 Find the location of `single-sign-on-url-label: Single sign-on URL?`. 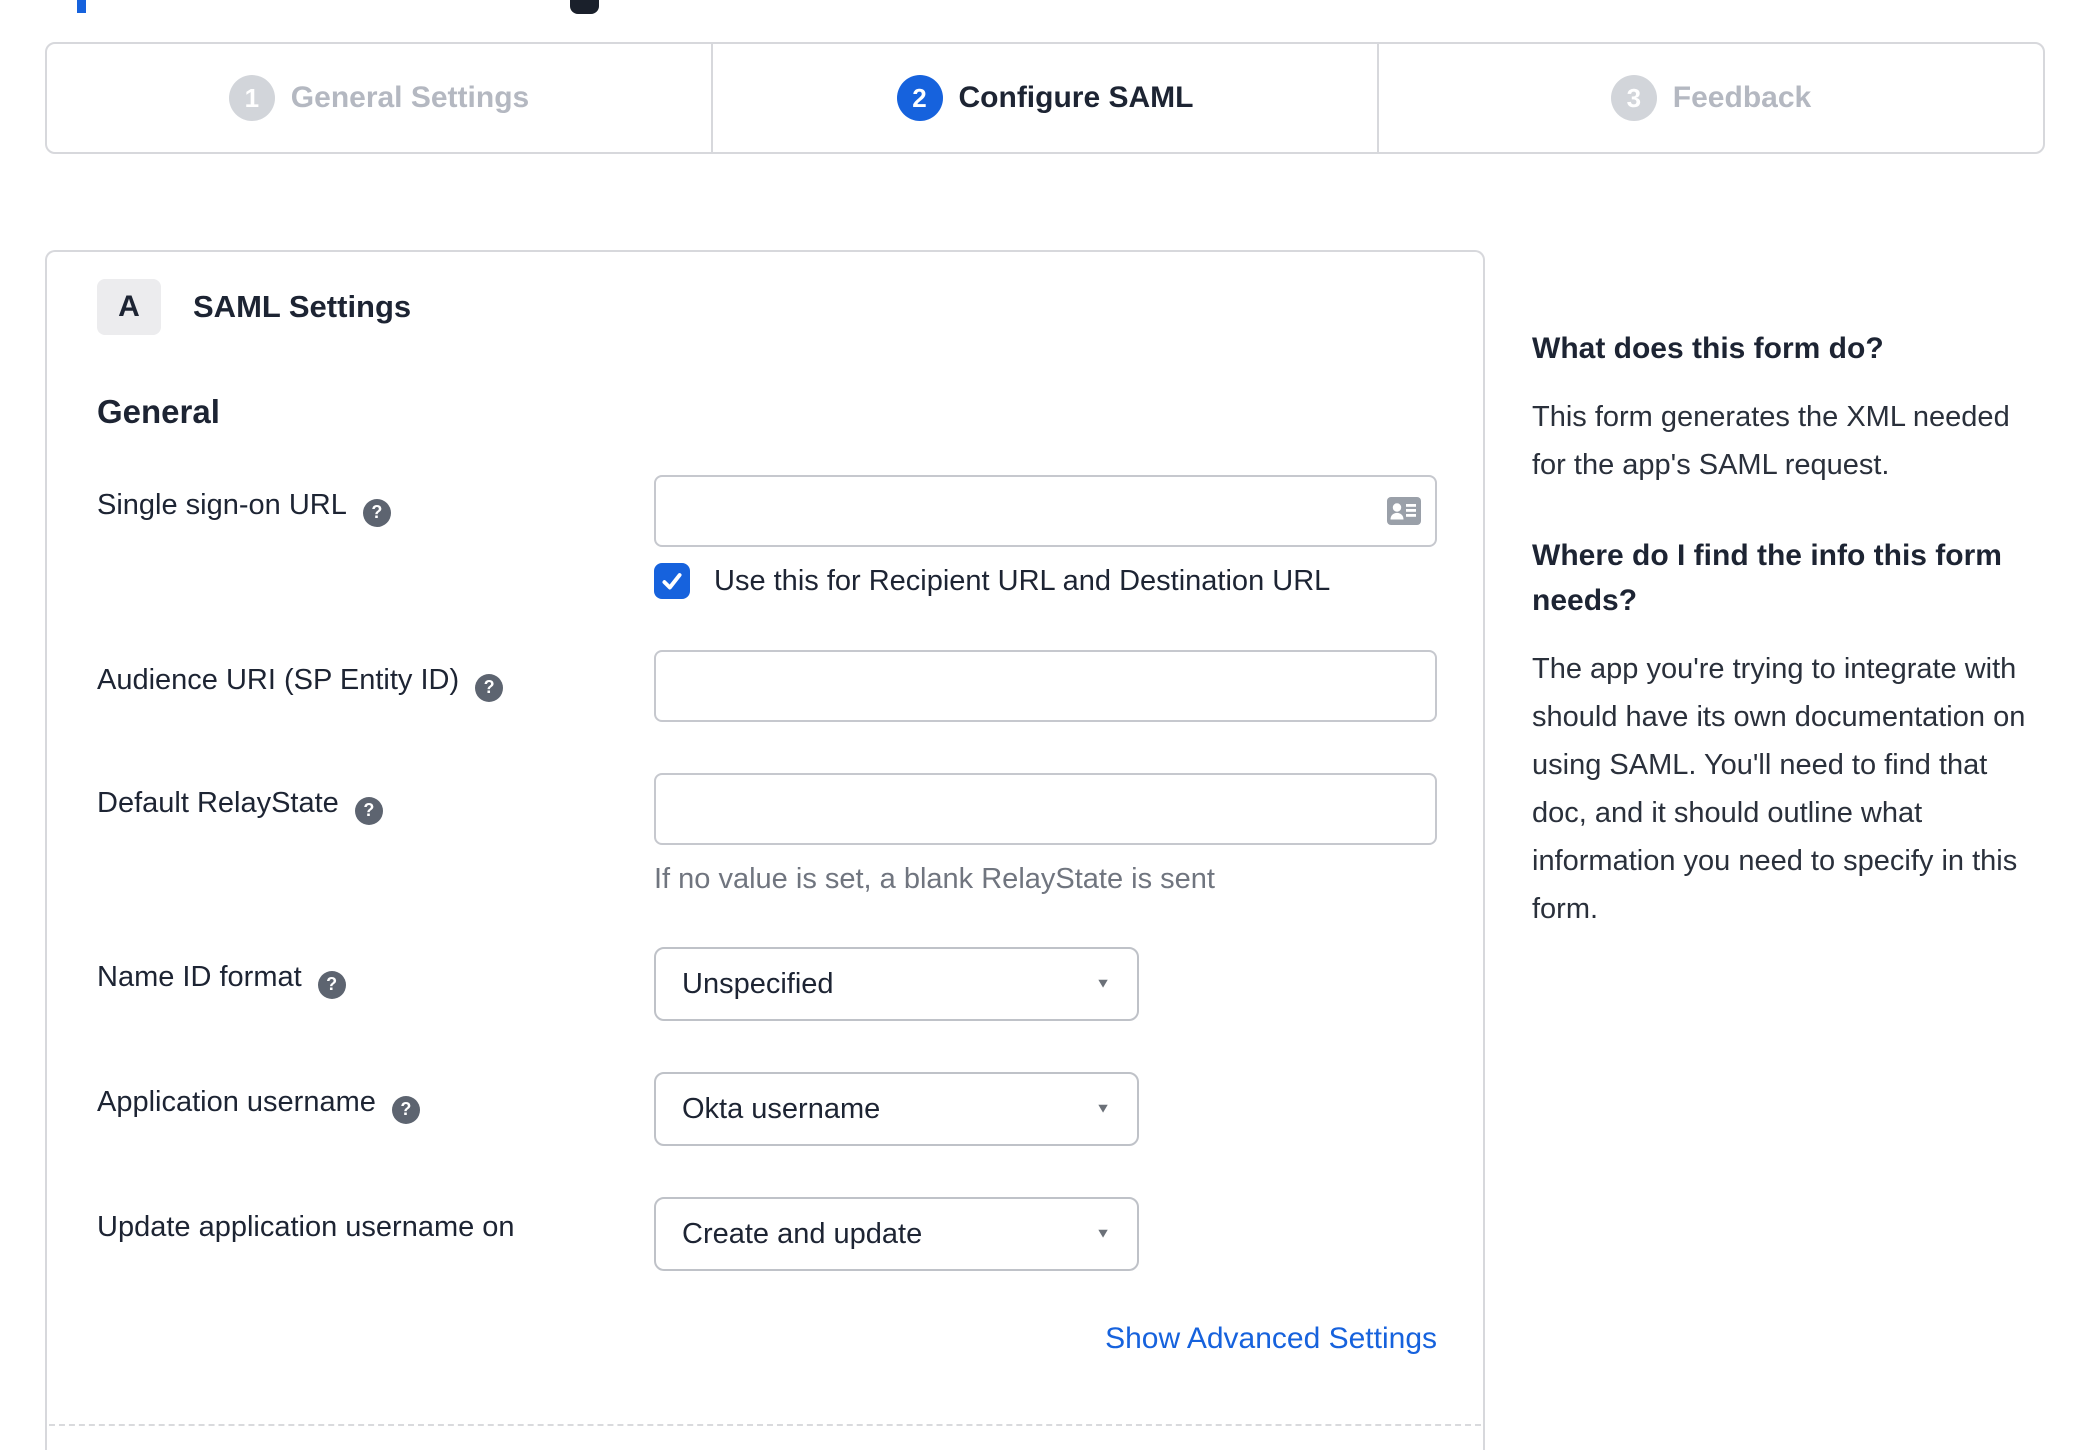

single-sign-on-url-label: Single sign-on URL? is located at coordinates (375, 537).